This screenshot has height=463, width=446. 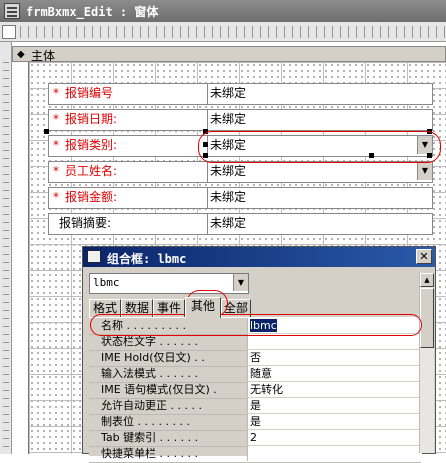 I want to click on property-row-ime-hold: IME Hold(仅日文) . . 否, so click(x=255, y=358).